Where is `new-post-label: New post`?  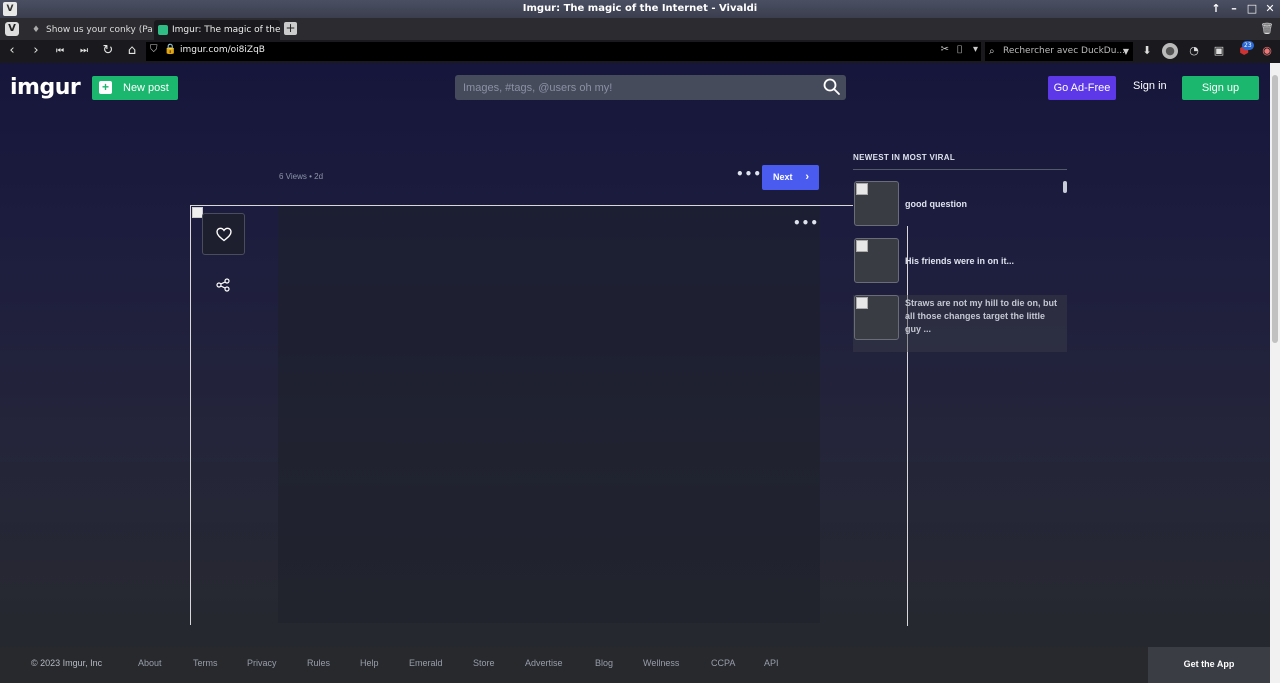
new-post-label: New post is located at coordinates (146, 88).